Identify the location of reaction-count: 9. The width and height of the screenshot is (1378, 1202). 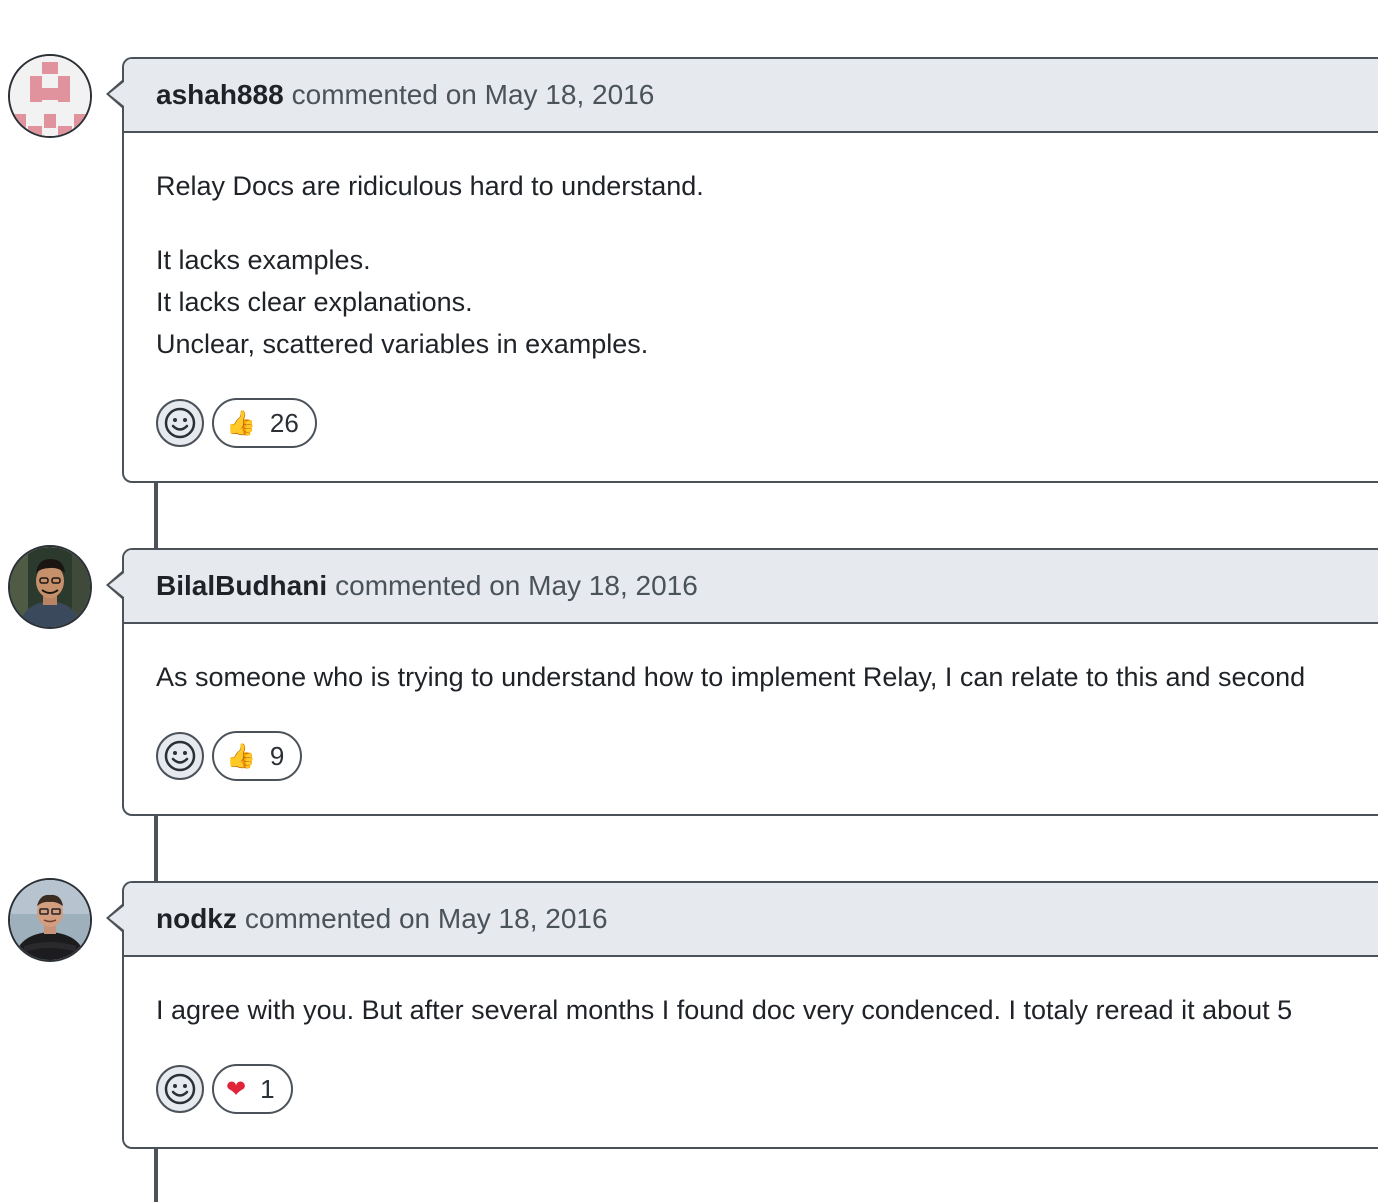
(277, 755).